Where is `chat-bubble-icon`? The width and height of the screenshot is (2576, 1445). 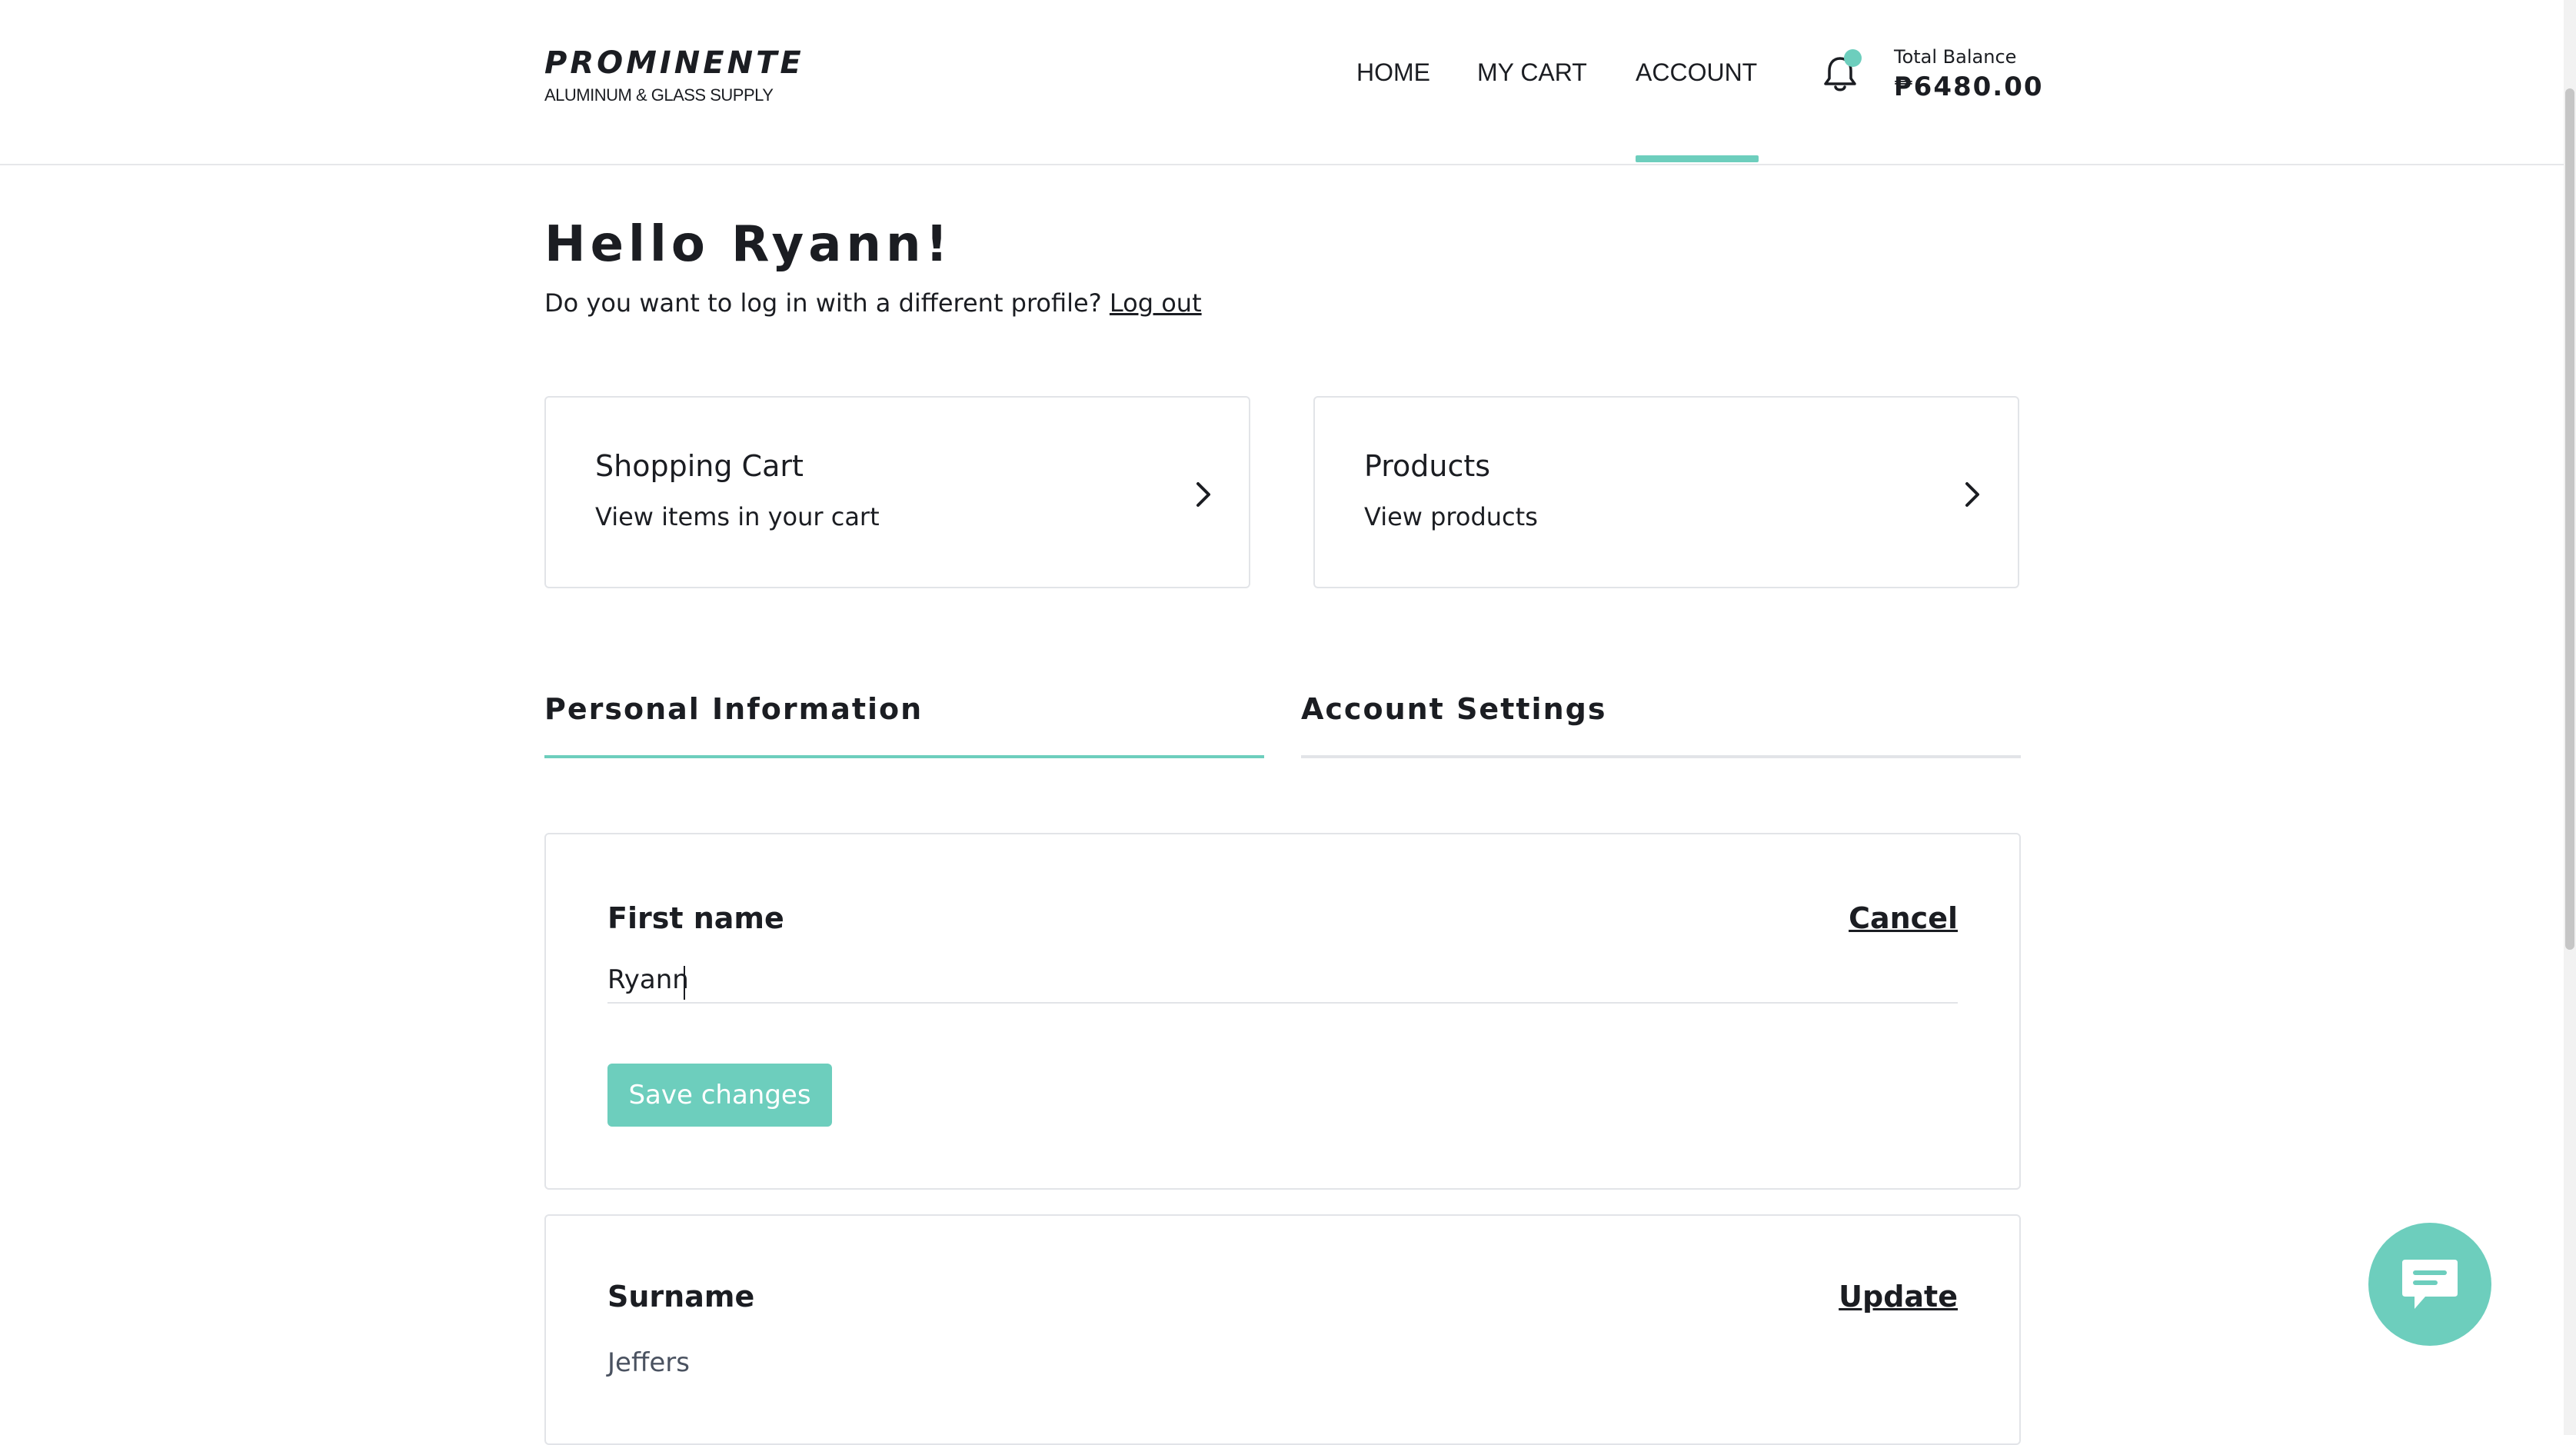 chat-bubble-icon is located at coordinates (2430, 1284).